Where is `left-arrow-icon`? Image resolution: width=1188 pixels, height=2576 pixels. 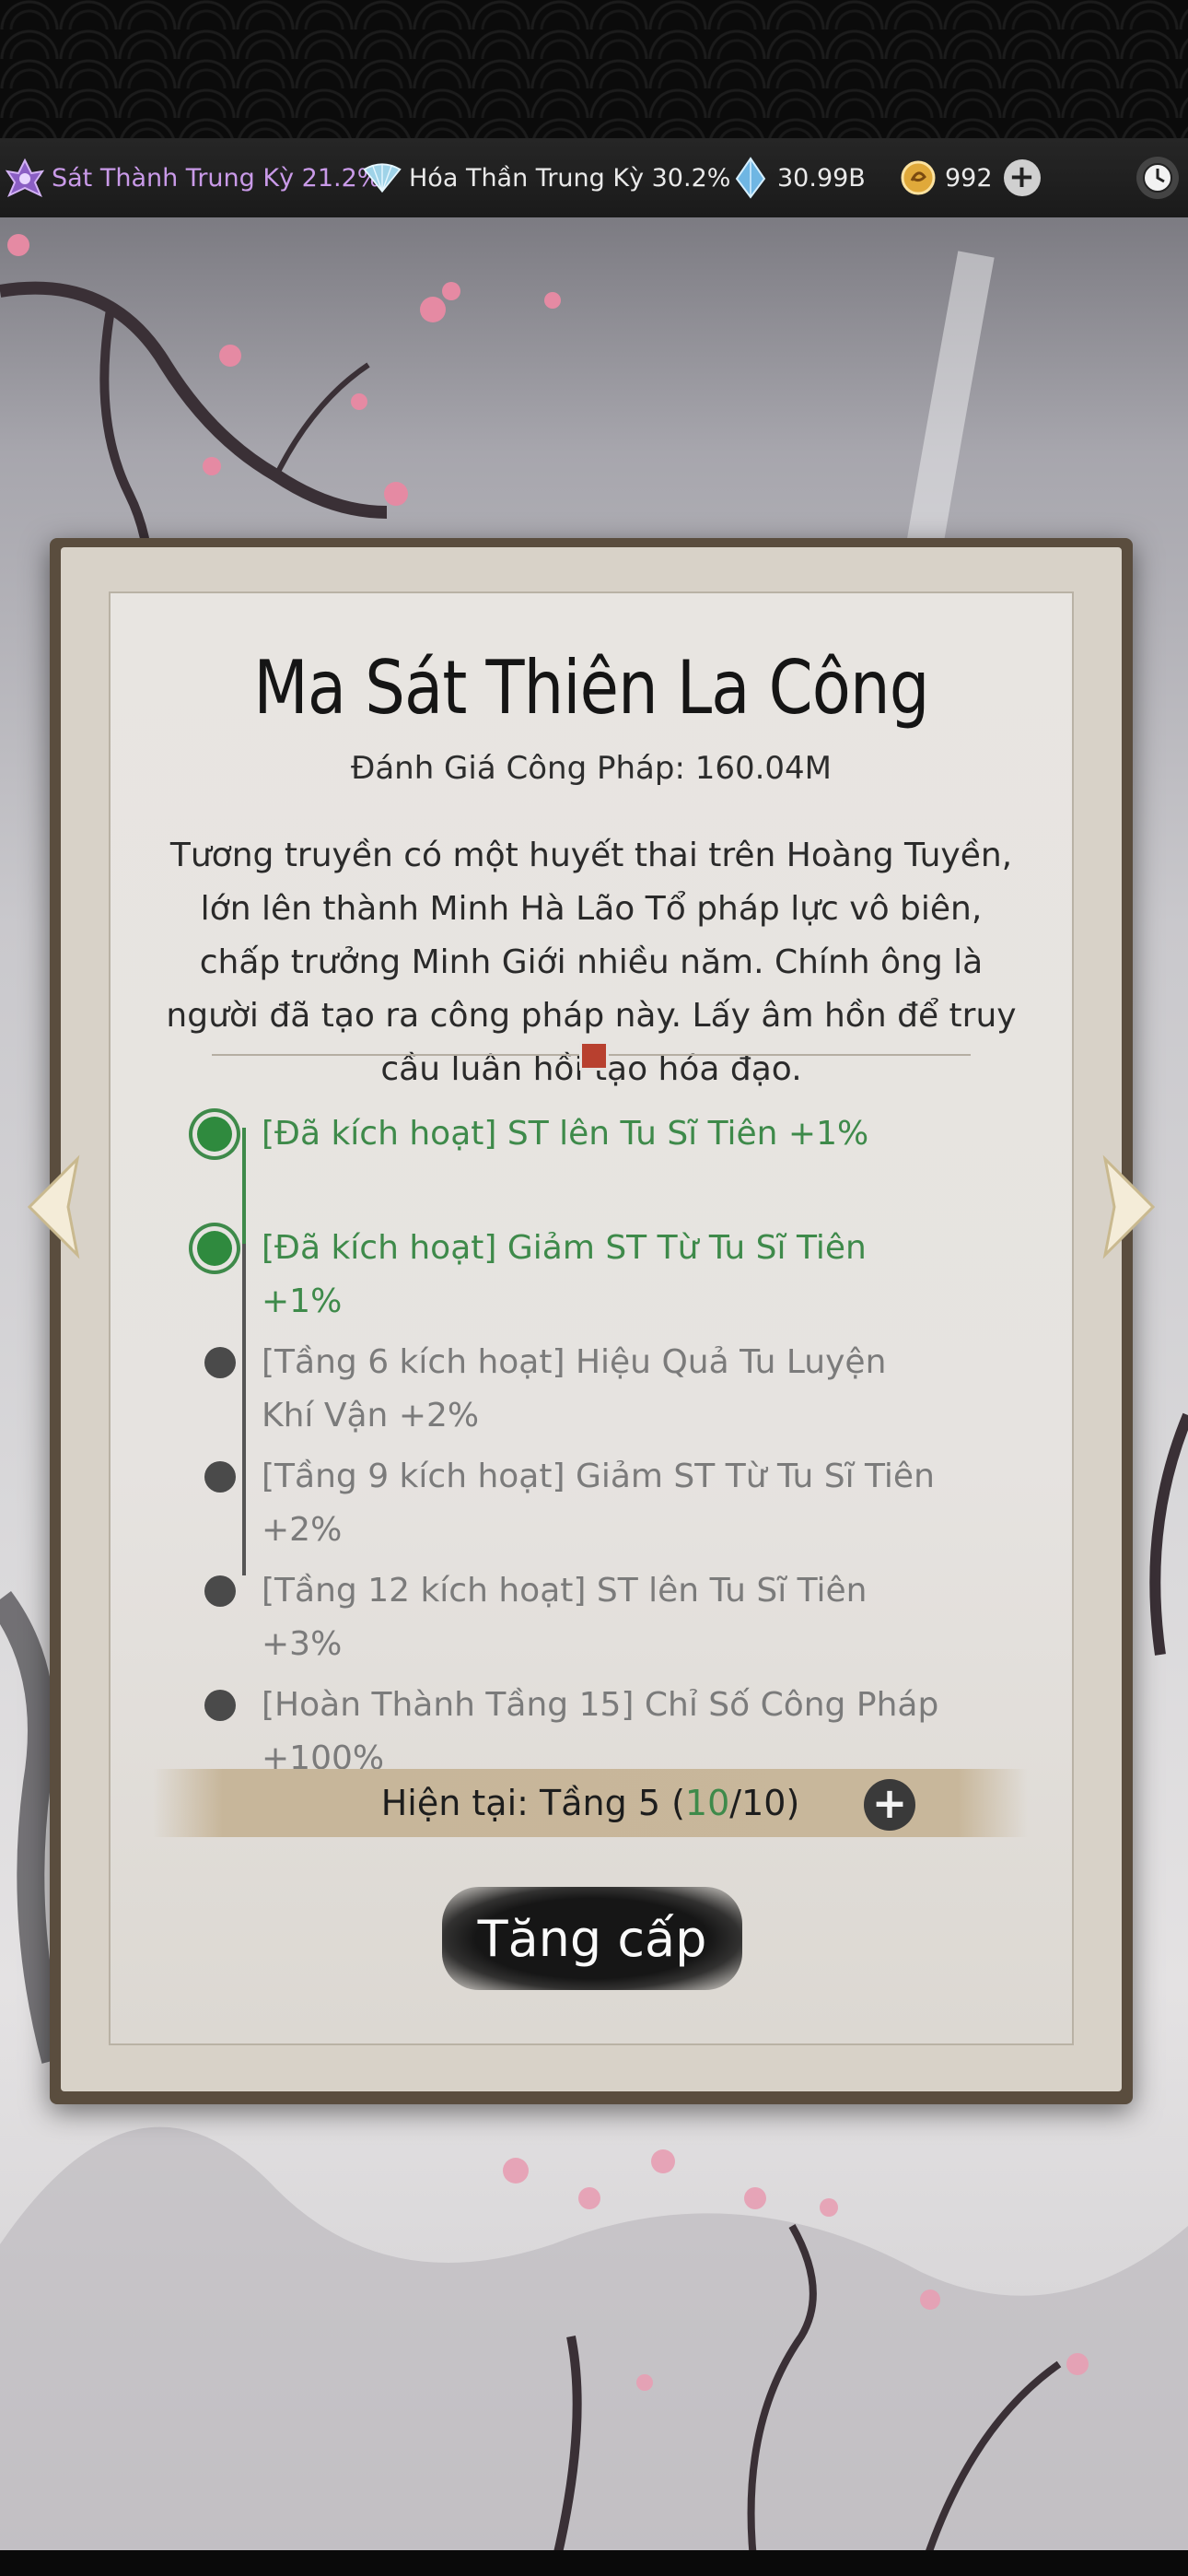 left-arrow-icon is located at coordinates (52, 1207).